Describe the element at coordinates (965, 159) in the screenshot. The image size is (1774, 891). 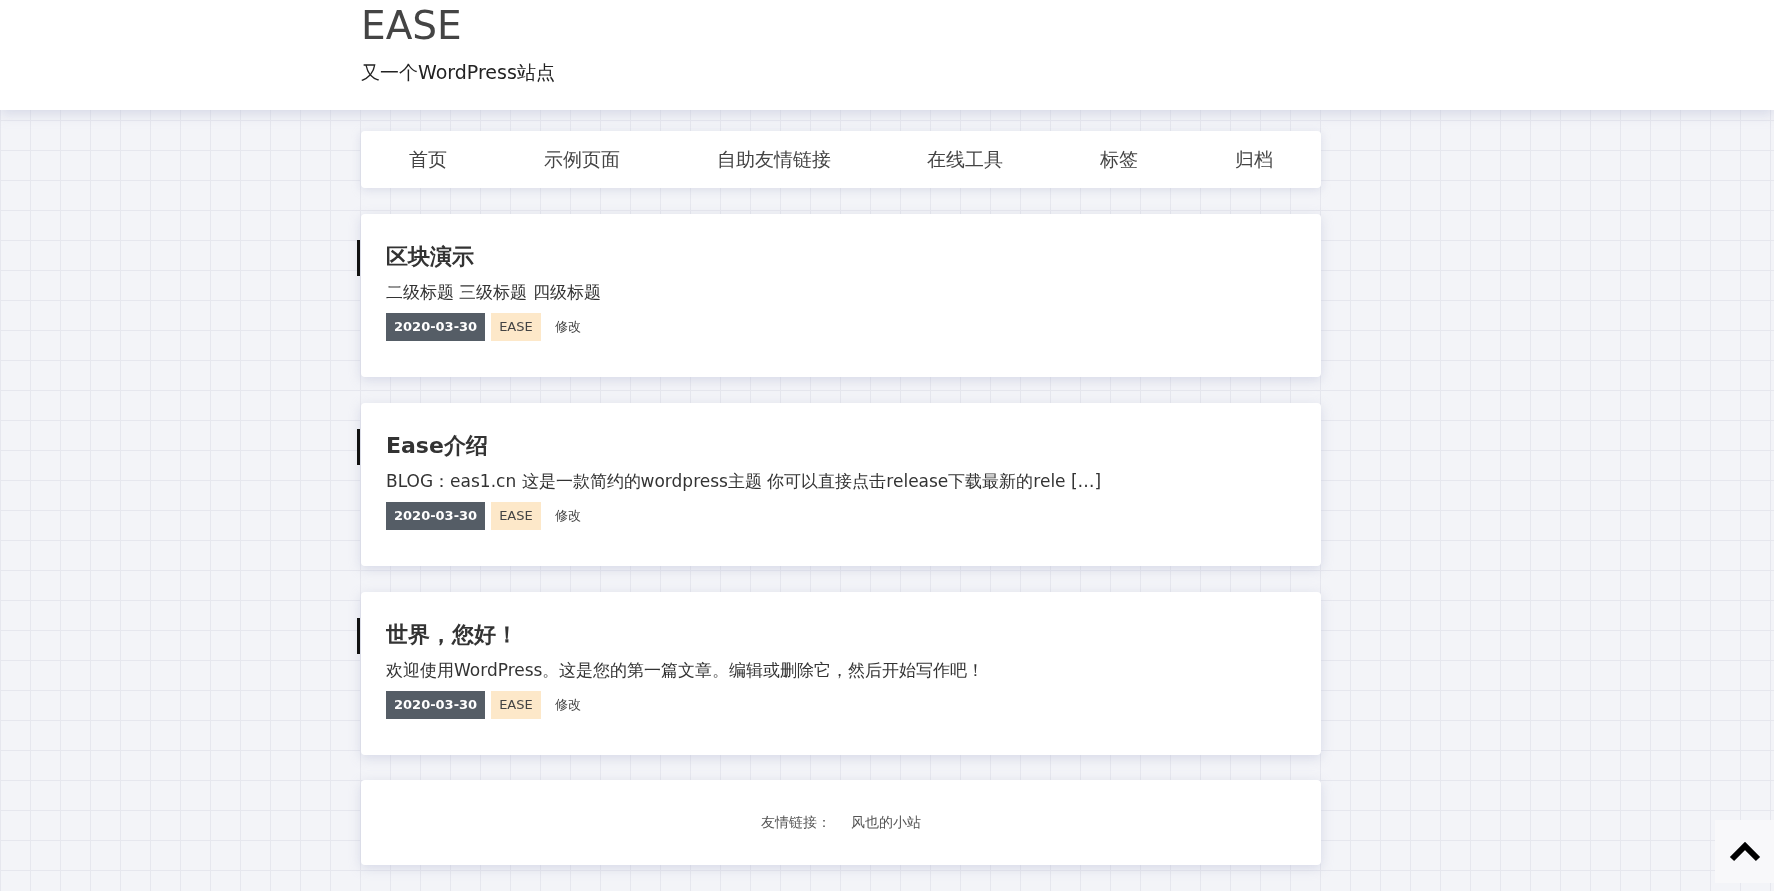
I see `nav-link: 在线工具` at that location.